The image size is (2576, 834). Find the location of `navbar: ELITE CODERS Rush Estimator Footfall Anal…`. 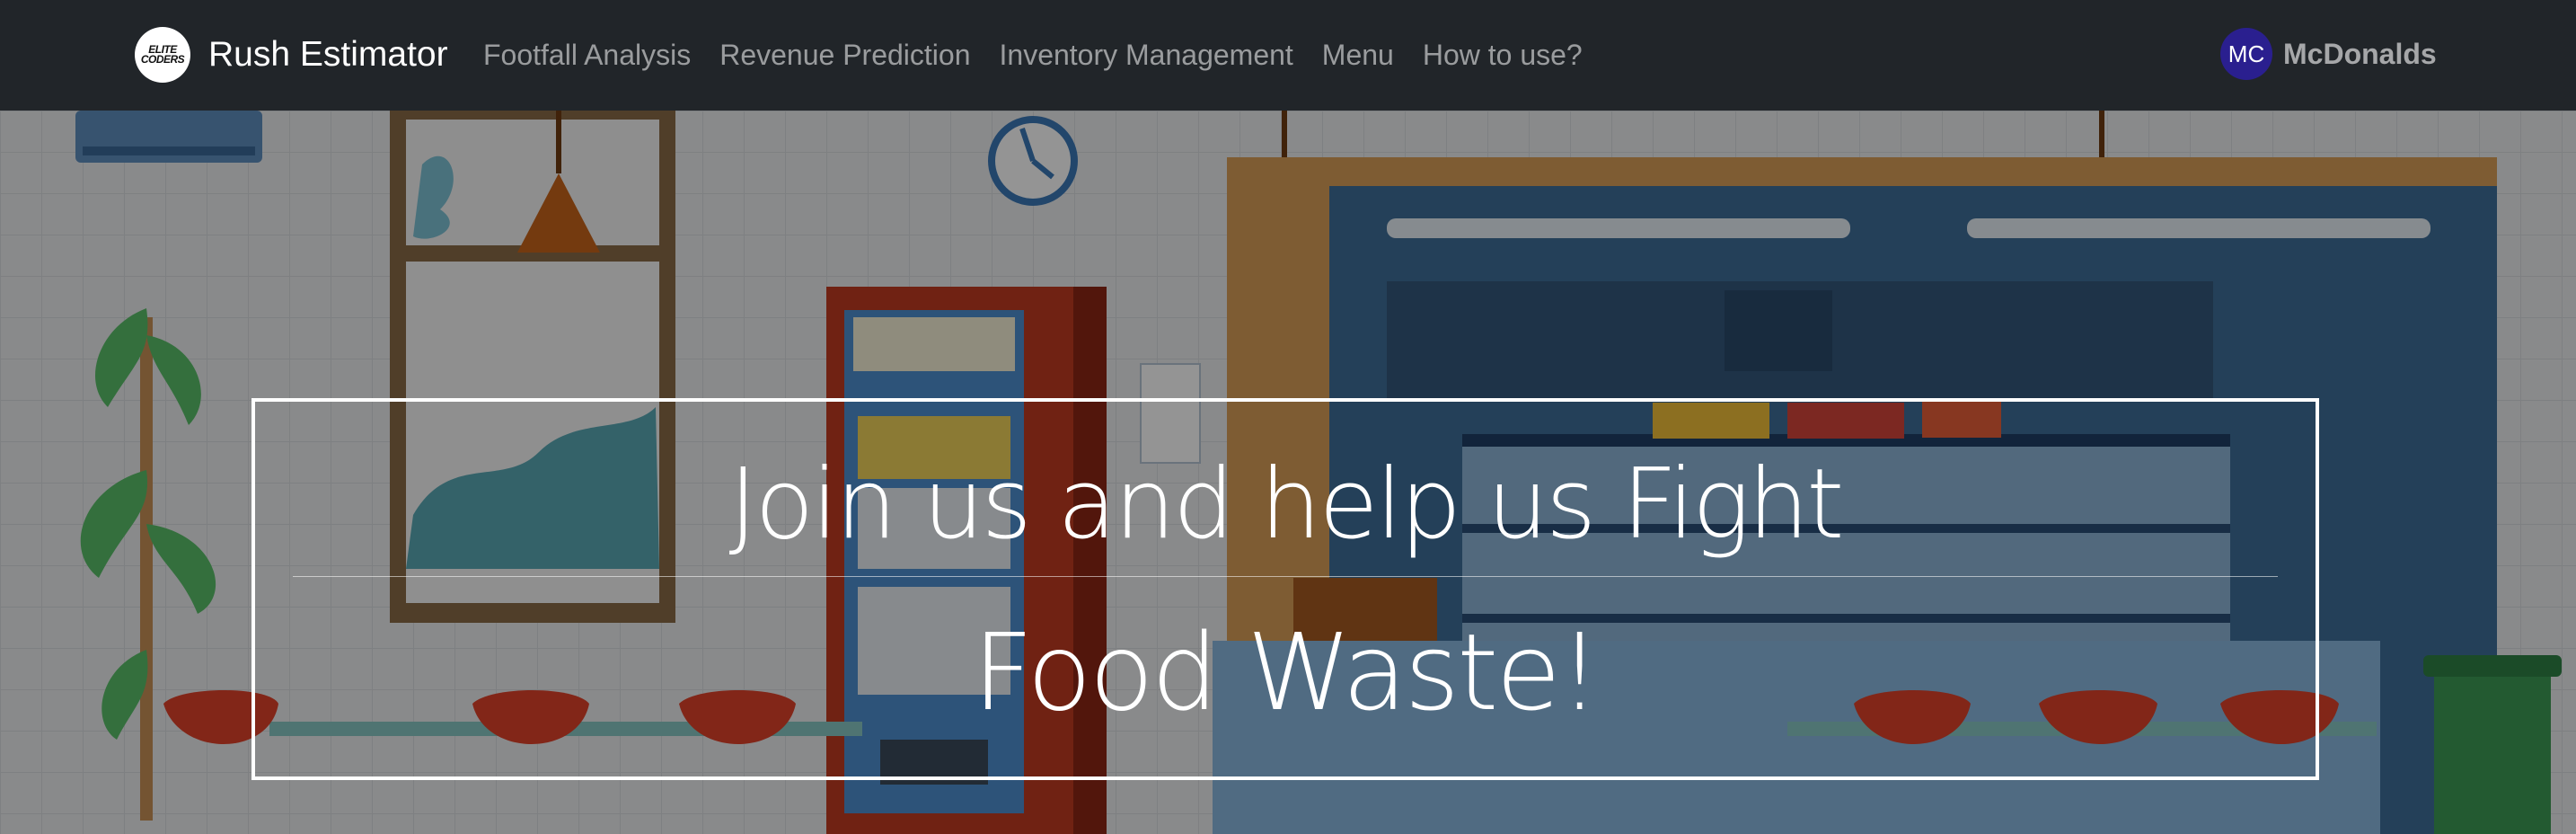

navbar: ELITE CODERS Rush Estimator Footfall Anal… is located at coordinates (1288, 55).